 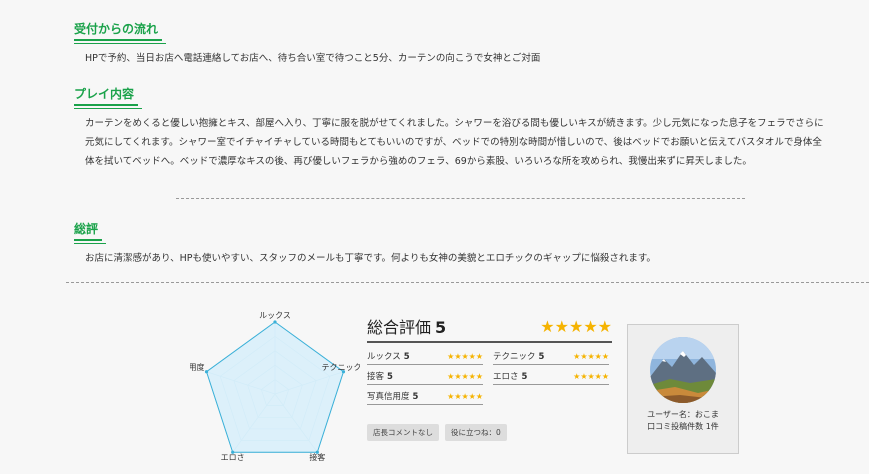 I want to click on user-name: ユーザー名：おこま, so click(x=683, y=414).